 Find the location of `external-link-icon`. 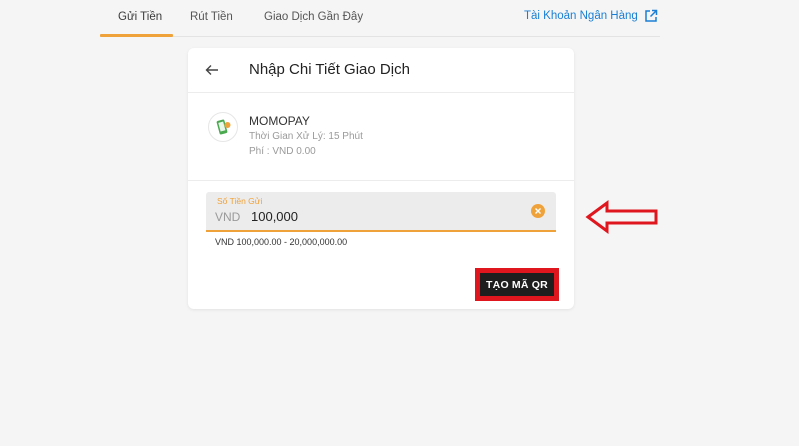

external-link-icon is located at coordinates (651, 15).